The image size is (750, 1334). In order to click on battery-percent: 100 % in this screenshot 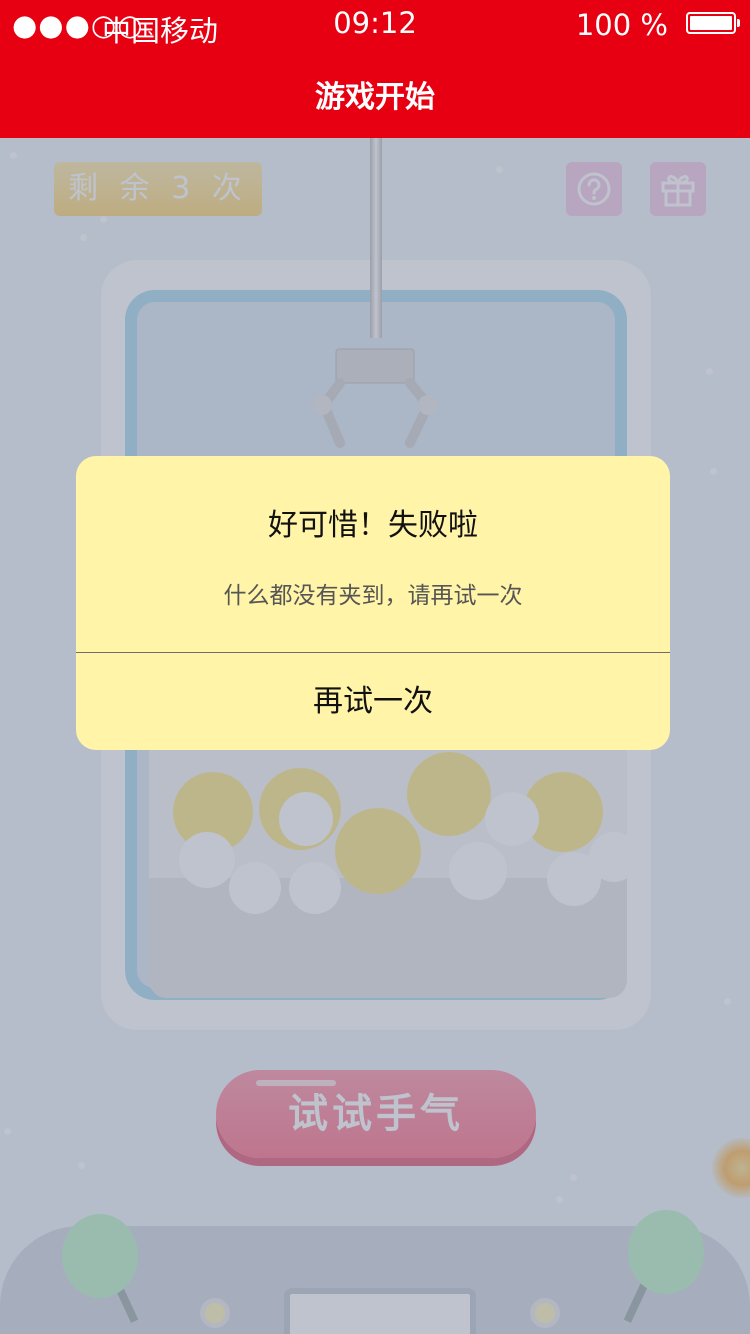, I will do `click(621, 25)`.